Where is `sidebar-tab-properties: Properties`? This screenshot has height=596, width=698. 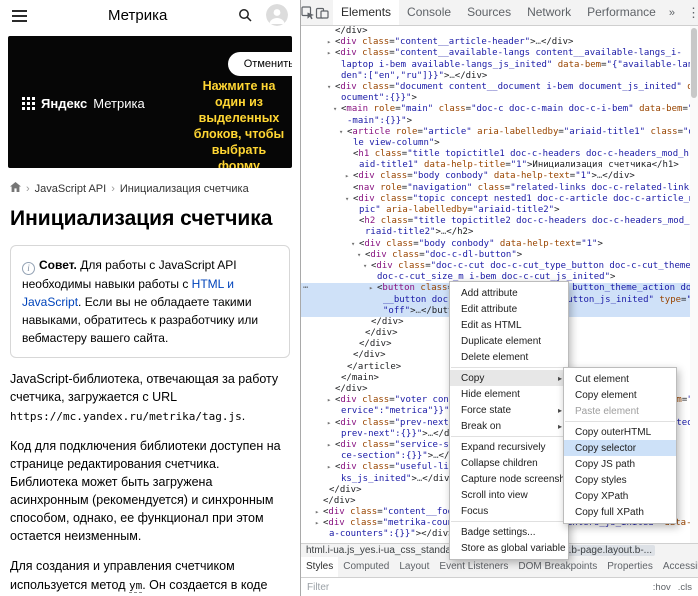
sidebar-tab-properties: Properties is located at coordinates (630, 567).